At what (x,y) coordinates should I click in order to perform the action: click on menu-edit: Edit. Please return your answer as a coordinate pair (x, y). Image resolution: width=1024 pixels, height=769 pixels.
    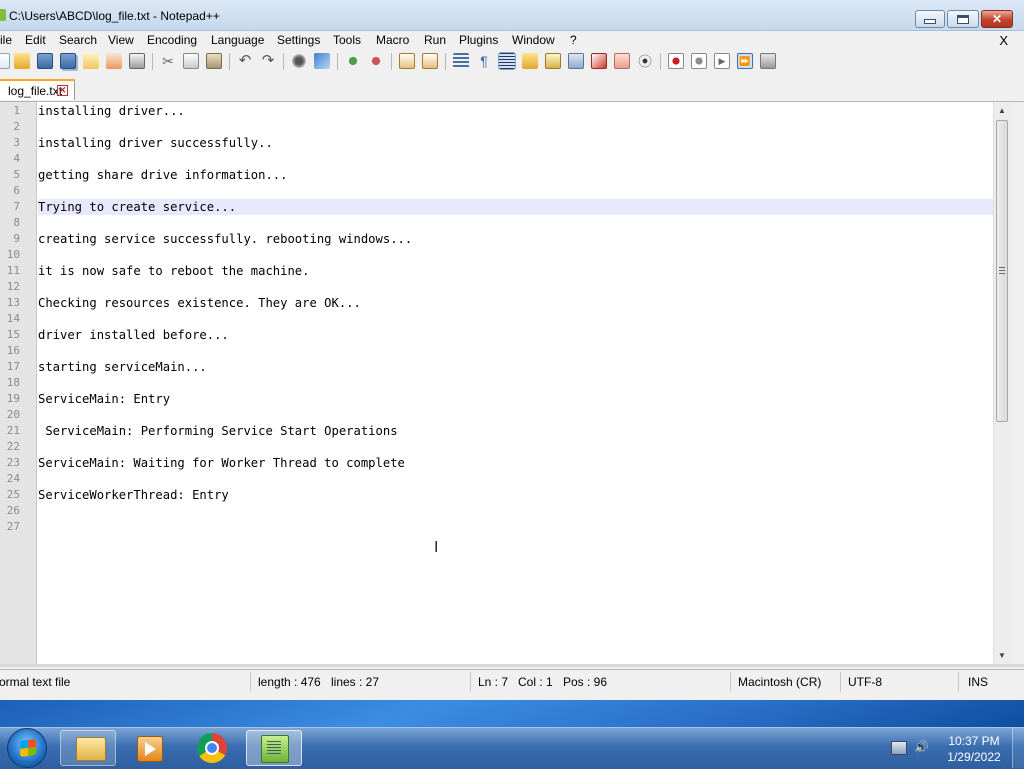
    Looking at the image, I should click on (35, 40).